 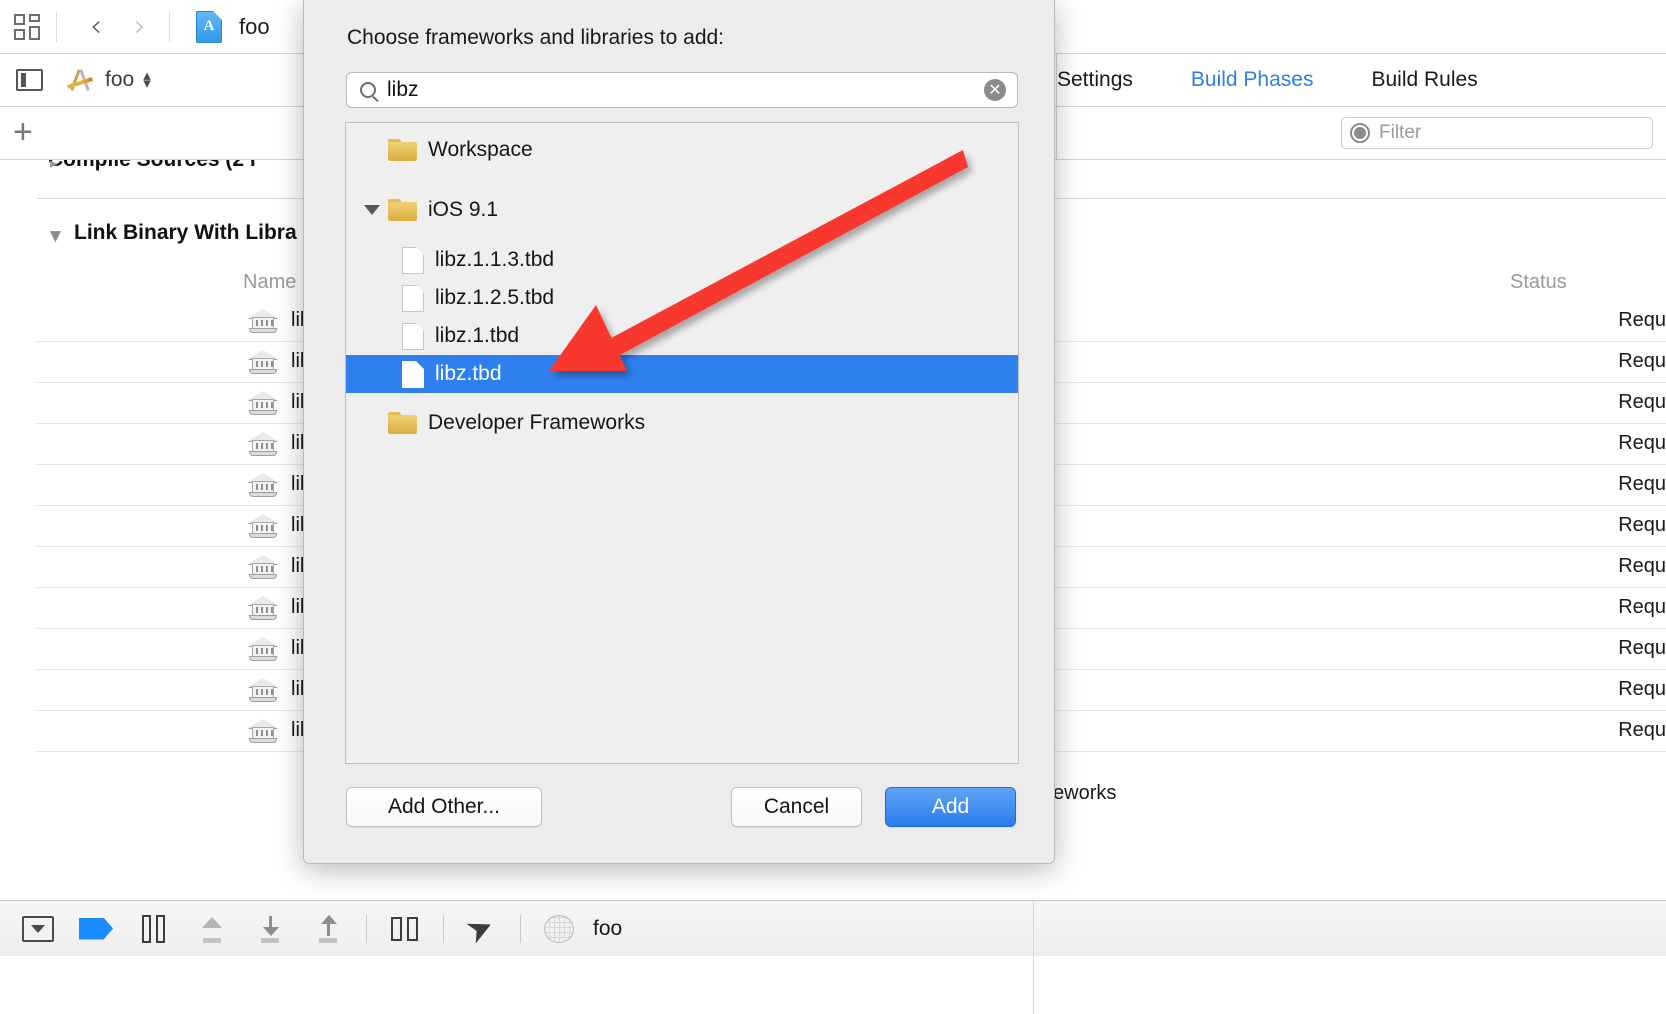 What do you see at coordinates (403, 89) in the screenshot?
I see `search-value: libz` at bounding box center [403, 89].